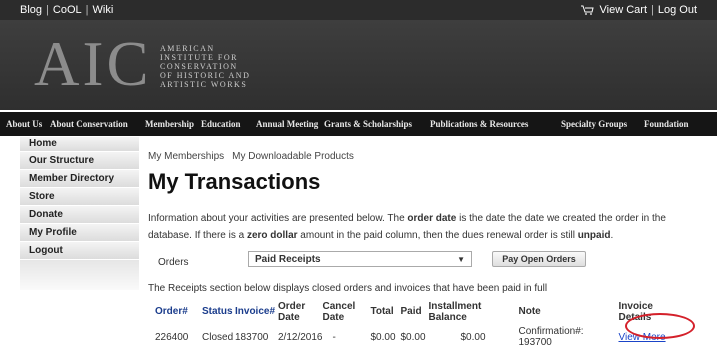 The width and height of the screenshot is (717, 348). Describe the element at coordinates (529, 311) in the screenshot. I see `col-note: Note` at that location.